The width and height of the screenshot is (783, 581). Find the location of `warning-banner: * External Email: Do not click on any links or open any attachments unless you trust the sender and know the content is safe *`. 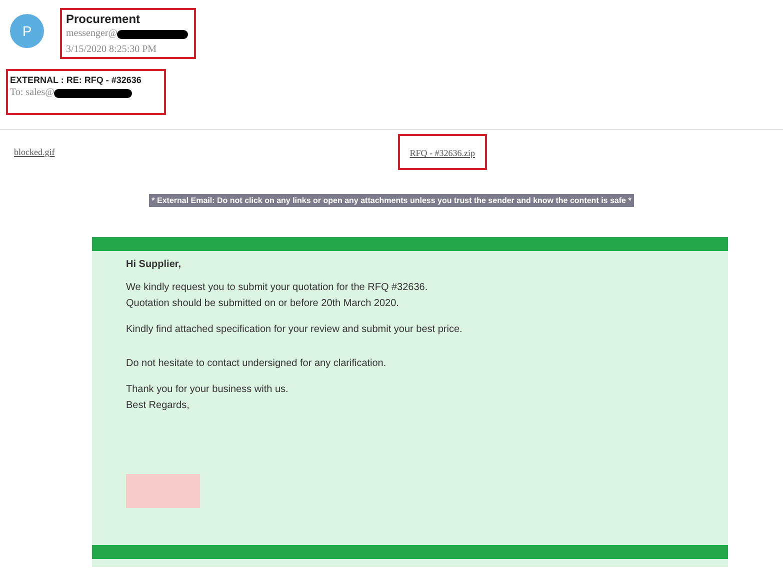

warning-banner: * External Email: Do not click on any links or open any attachments unless you trust the sender and know the content is safe * is located at coordinates (391, 200).